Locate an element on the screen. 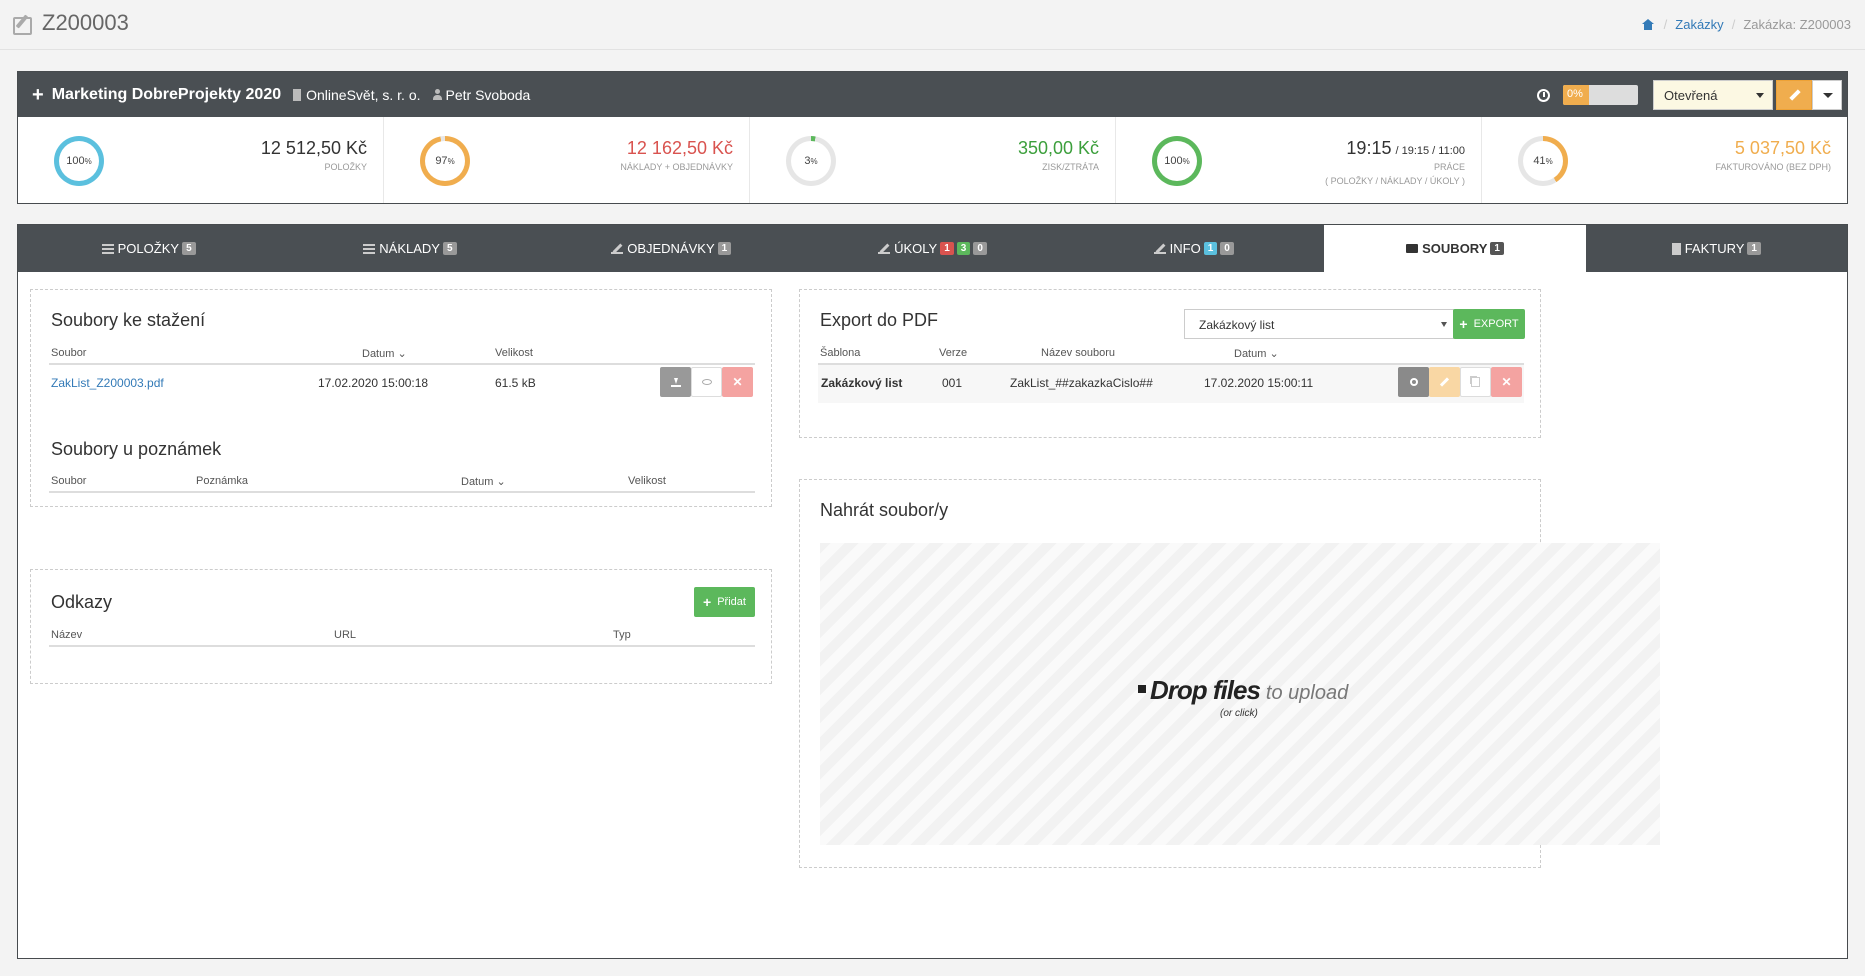 The height and width of the screenshot is (976, 1865). percent-value: 100 is located at coordinates (1173, 161).